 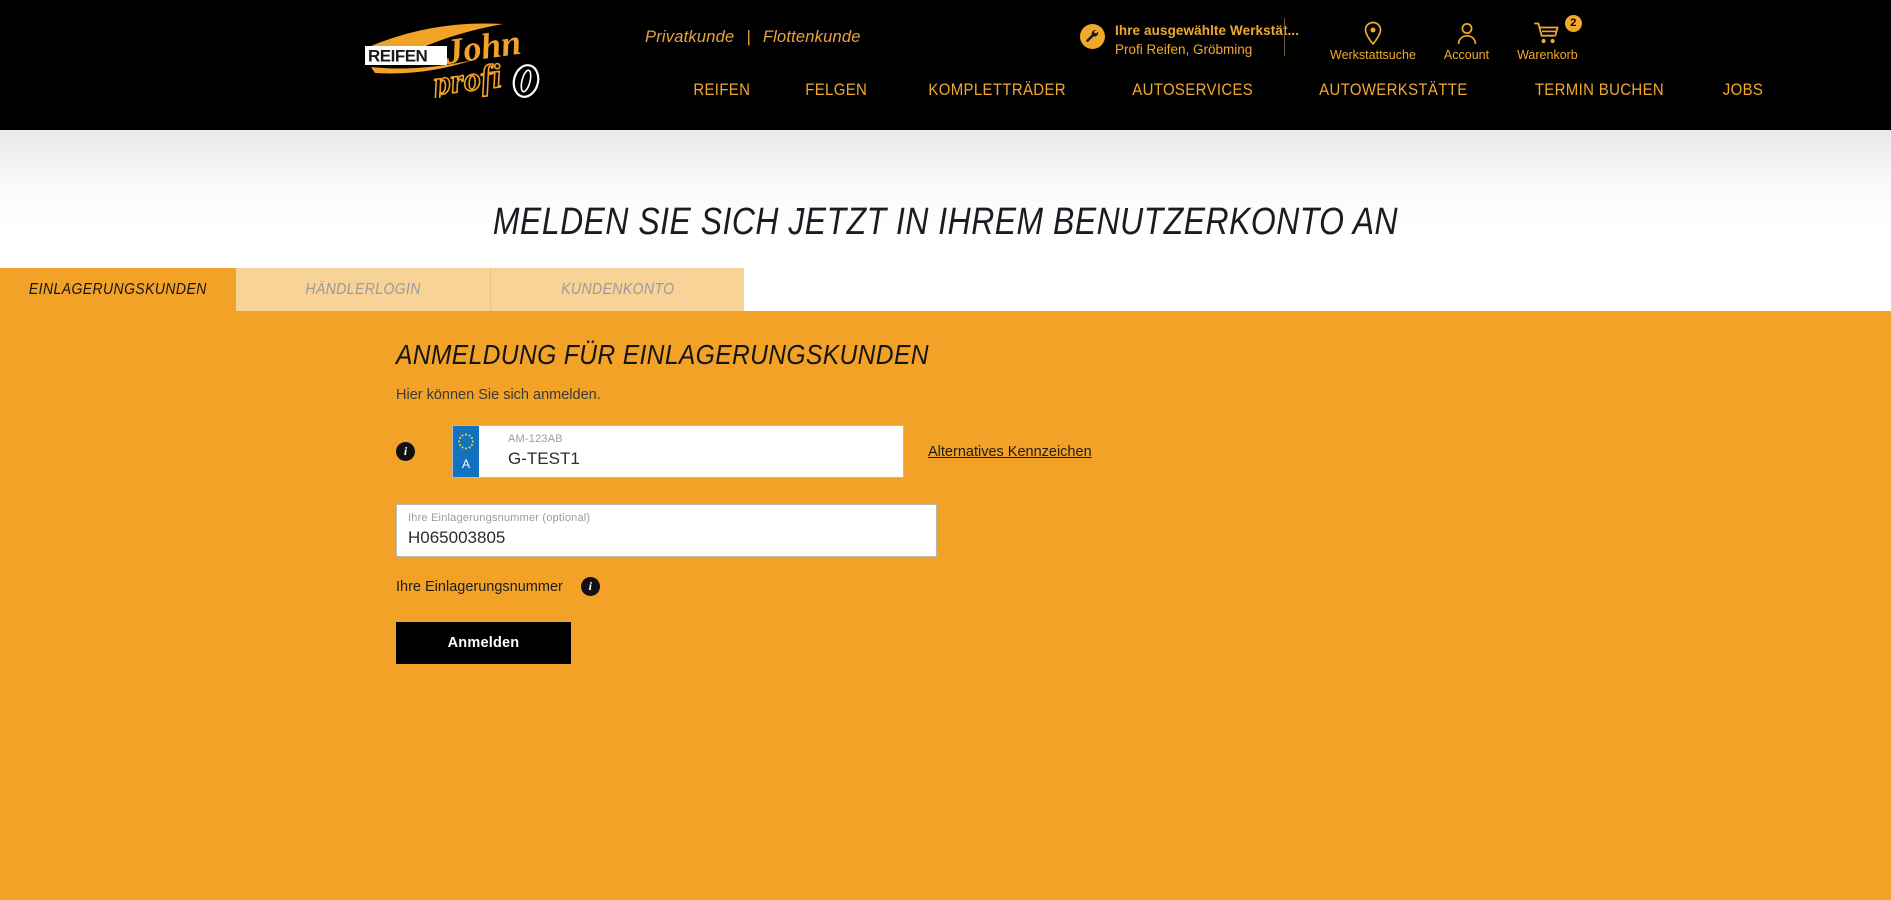 I want to click on storage-field-label: Ihre Einlagerungsnummer (optional), so click(x=499, y=518).